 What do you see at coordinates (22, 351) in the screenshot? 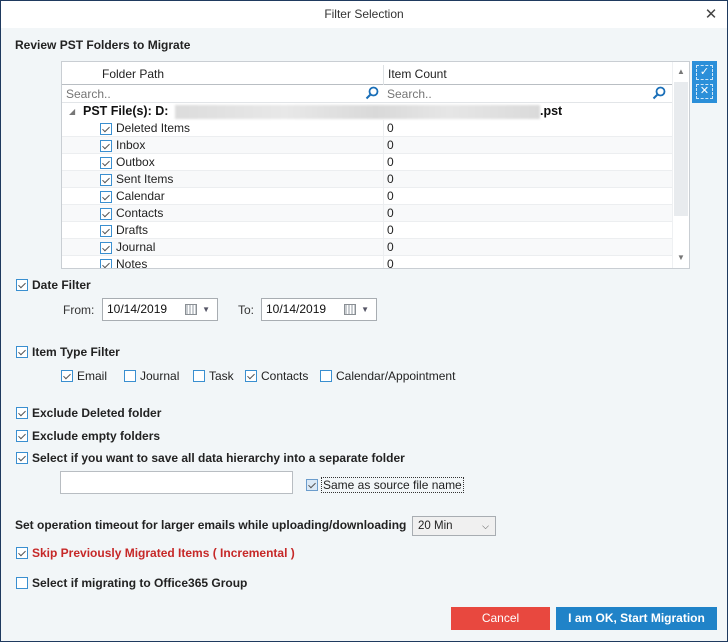
I see `item-type-filter-checkbox` at bounding box center [22, 351].